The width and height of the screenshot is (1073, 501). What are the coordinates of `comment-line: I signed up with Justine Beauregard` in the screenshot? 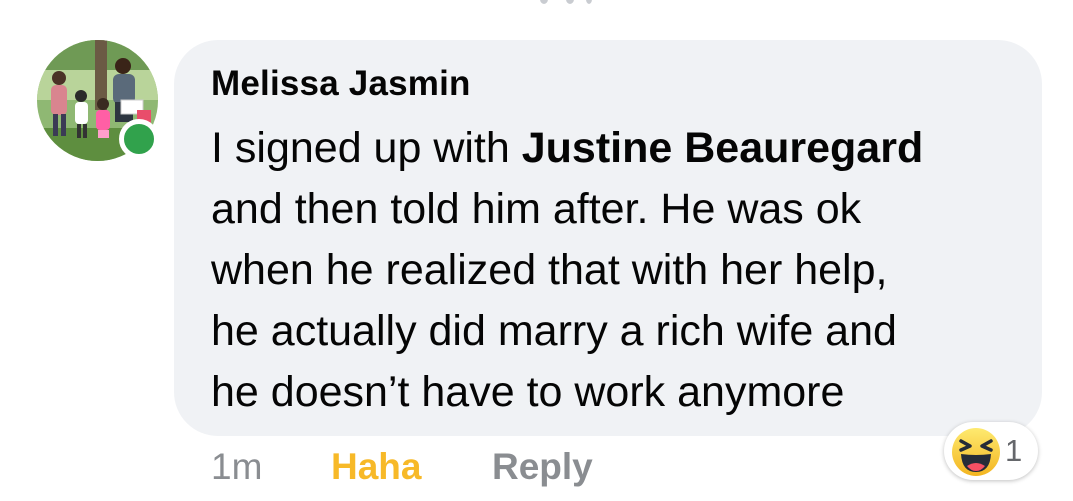 It's located at (611, 148).